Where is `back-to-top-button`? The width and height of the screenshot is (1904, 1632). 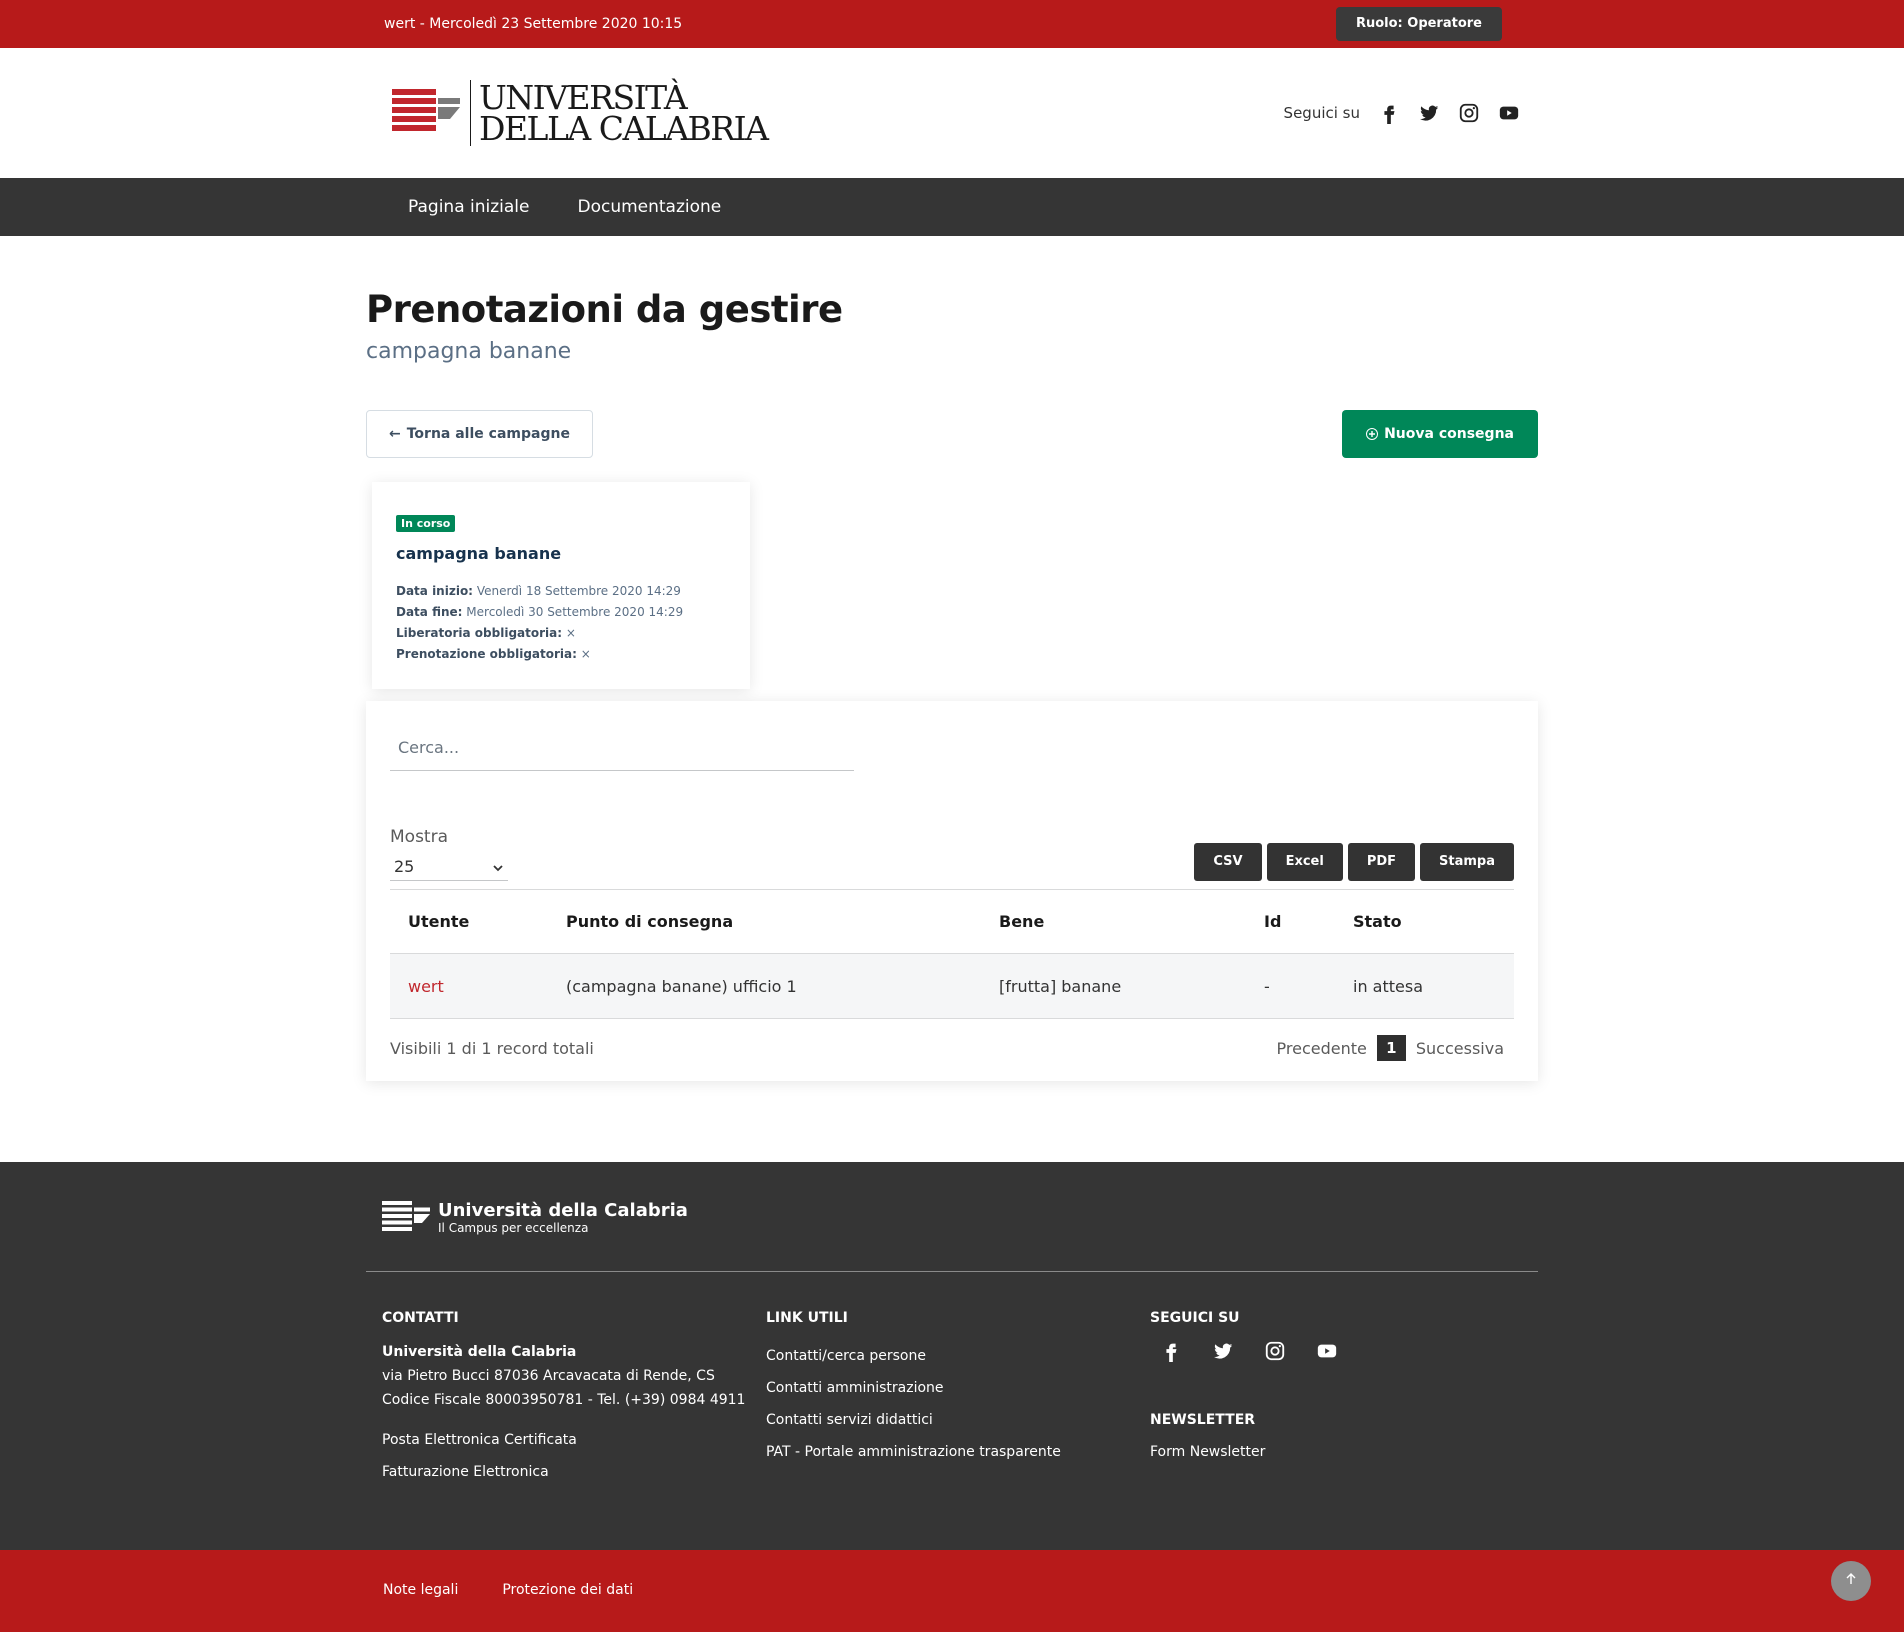
back-to-top-button is located at coordinates (1851, 1581).